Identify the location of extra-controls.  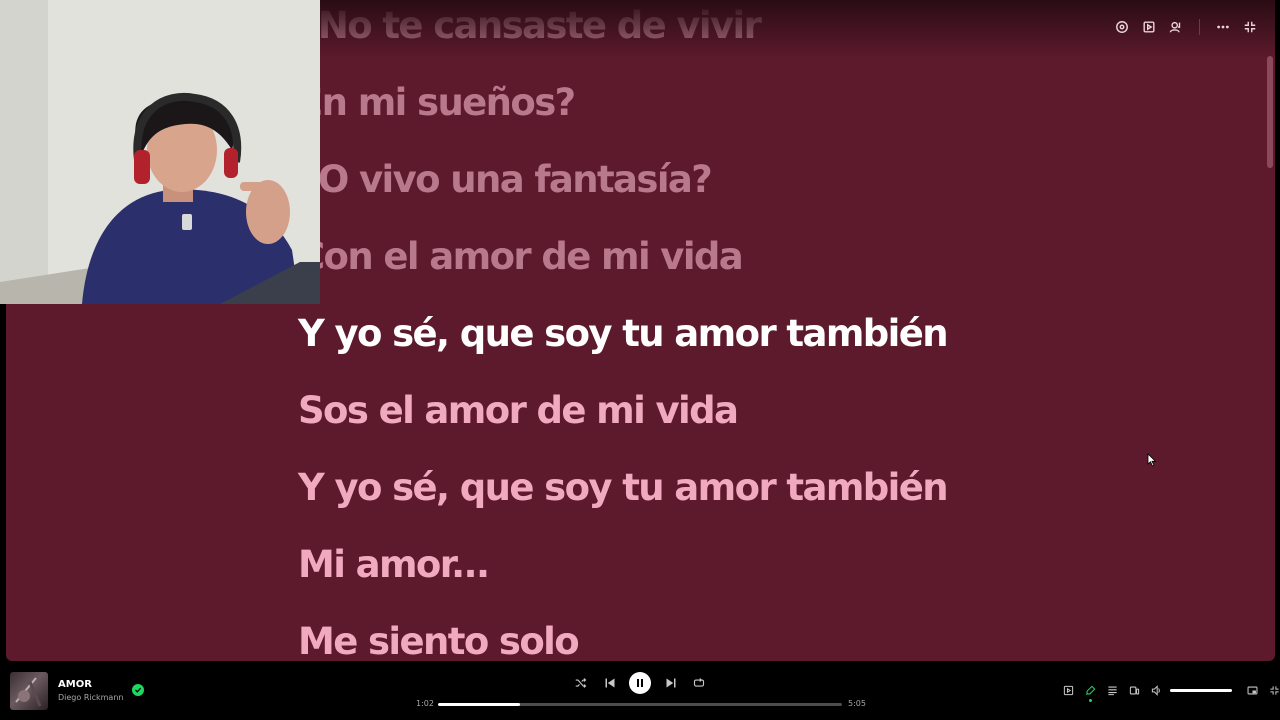
(1170, 692).